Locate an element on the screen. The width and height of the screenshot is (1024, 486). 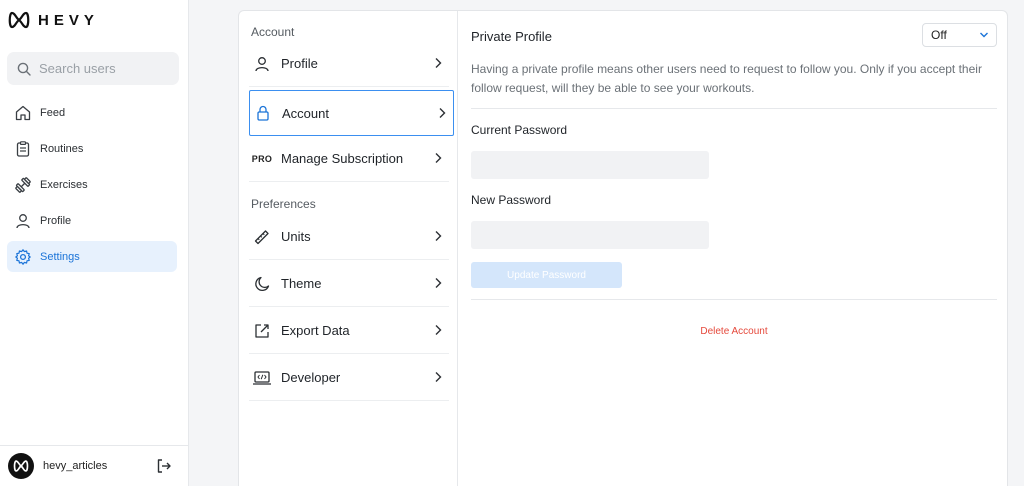
search-icon is located at coordinates (24, 69).